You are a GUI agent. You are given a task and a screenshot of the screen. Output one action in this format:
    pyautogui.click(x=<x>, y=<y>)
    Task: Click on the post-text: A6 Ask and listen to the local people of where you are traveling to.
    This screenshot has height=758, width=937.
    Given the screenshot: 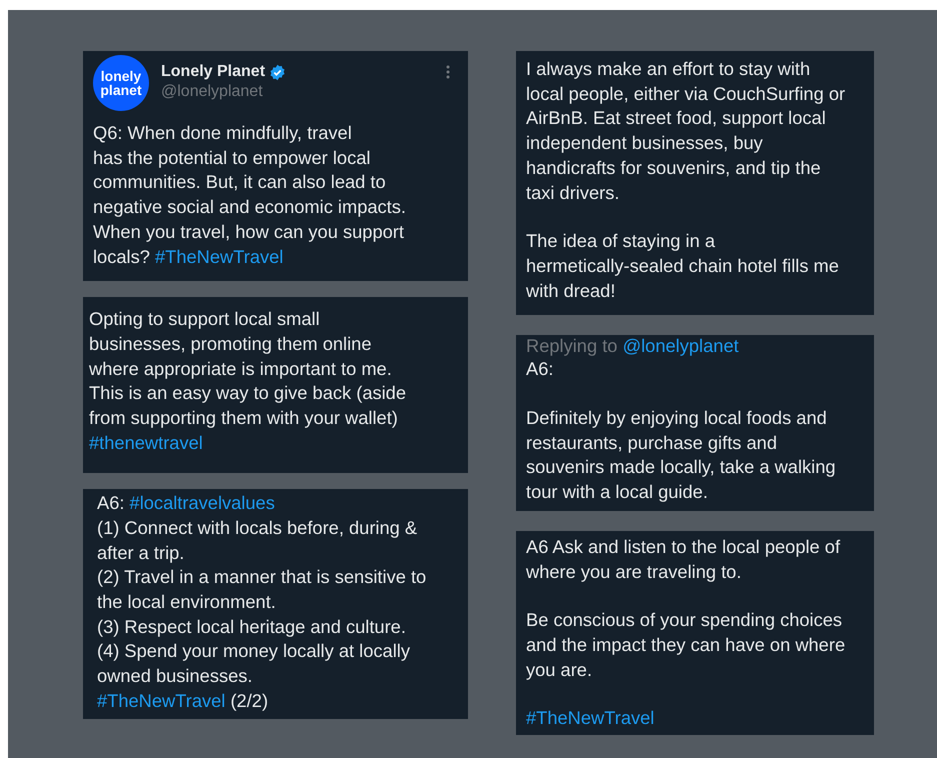 What is the action you would take?
    pyautogui.click(x=684, y=559)
    